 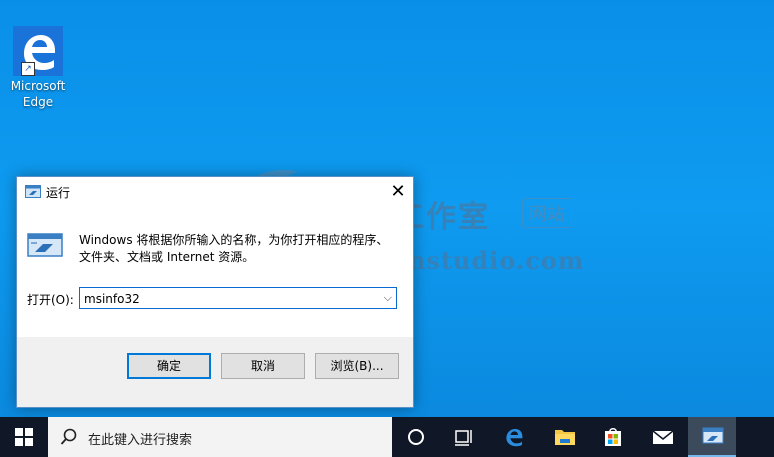 I want to click on taskbar-search-box: 在此键入进行搜索, so click(x=220, y=437).